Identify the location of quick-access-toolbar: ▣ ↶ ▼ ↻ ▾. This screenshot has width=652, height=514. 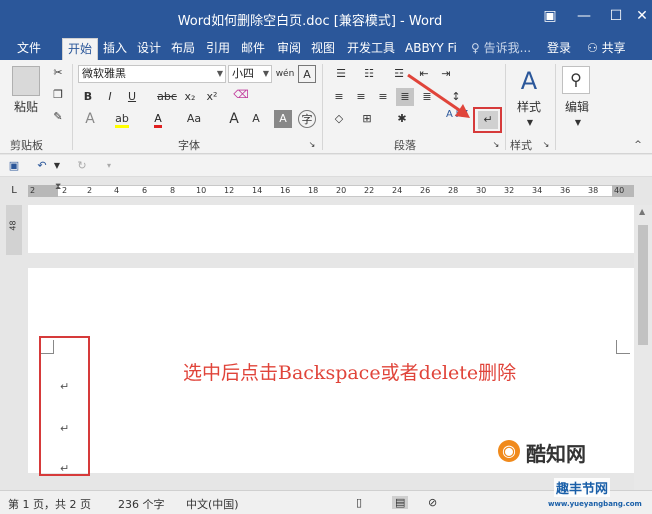
(326, 166).